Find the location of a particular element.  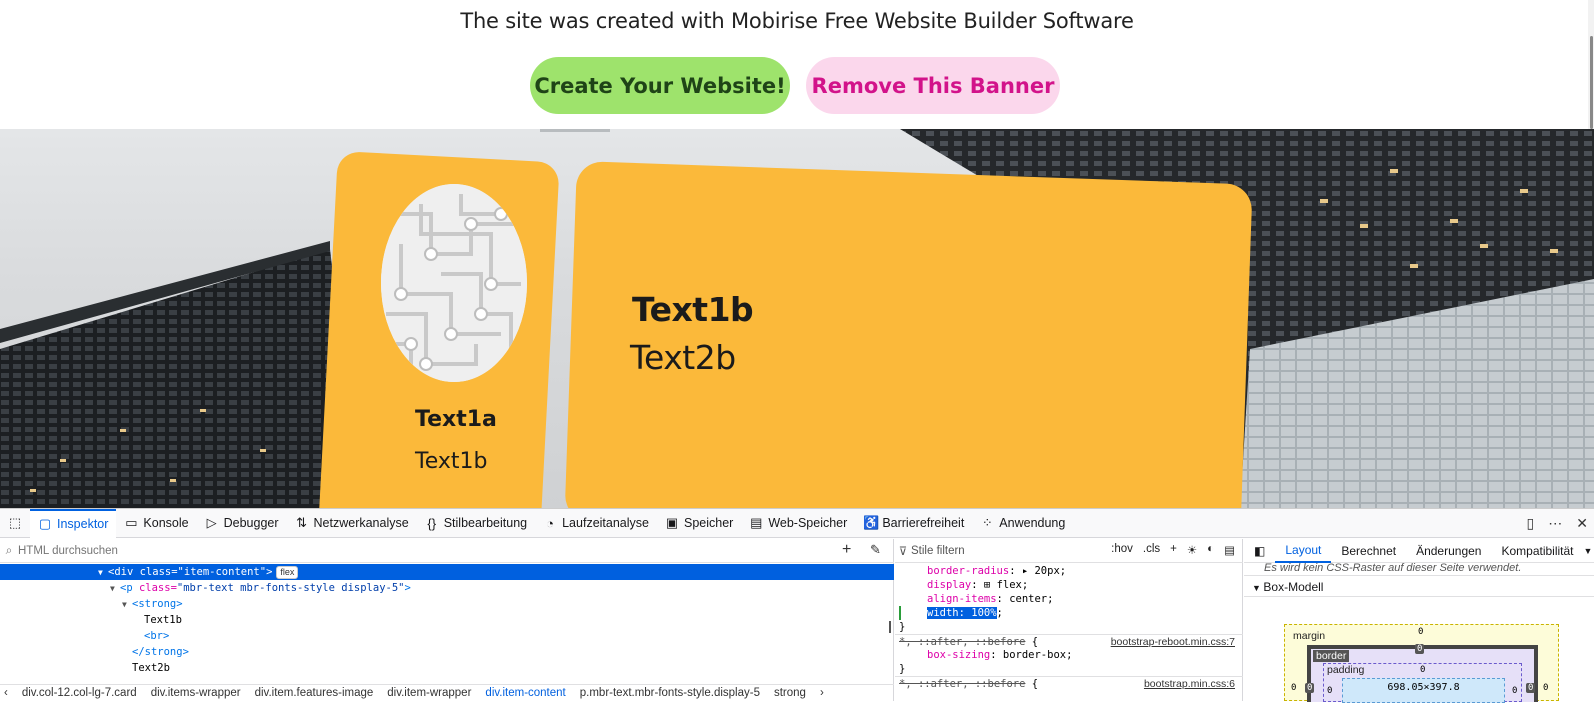

tree-node-item-content: ▼ <div class="item-content"> flex is located at coordinates (447, 572).